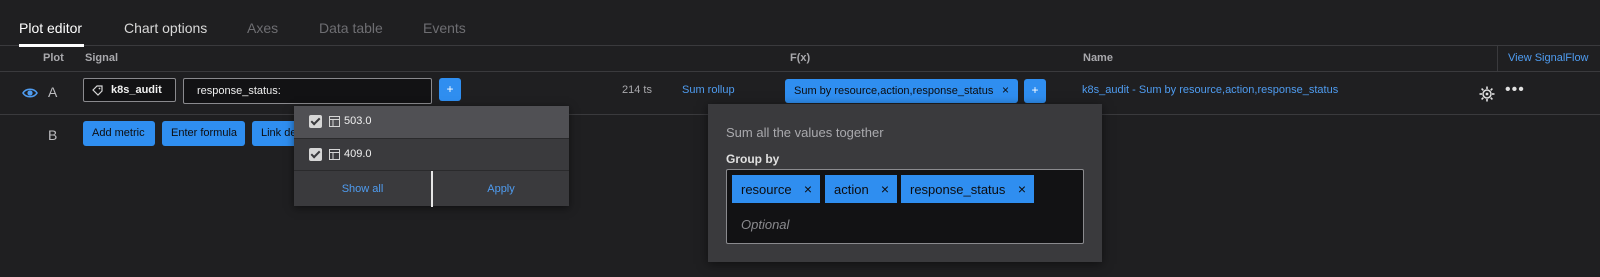 The width and height of the screenshot is (1600, 277). I want to click on add-metric-button: Add metric, so click(119, 133).